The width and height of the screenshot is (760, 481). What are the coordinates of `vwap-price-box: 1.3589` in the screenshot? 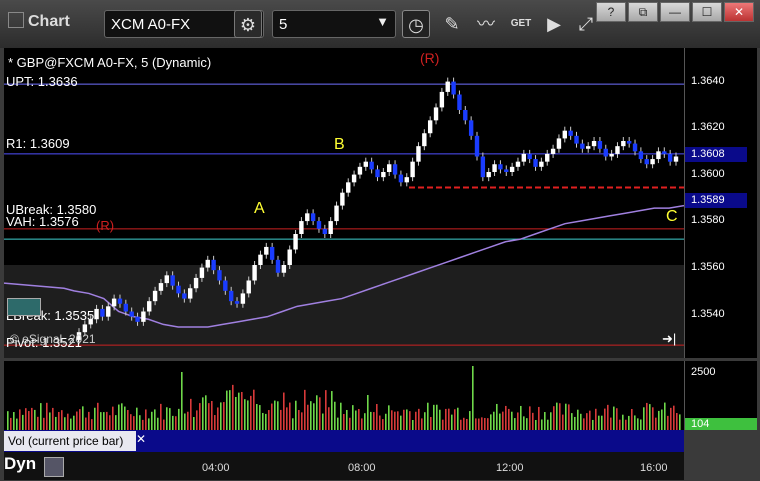 It's located at (716, 200).